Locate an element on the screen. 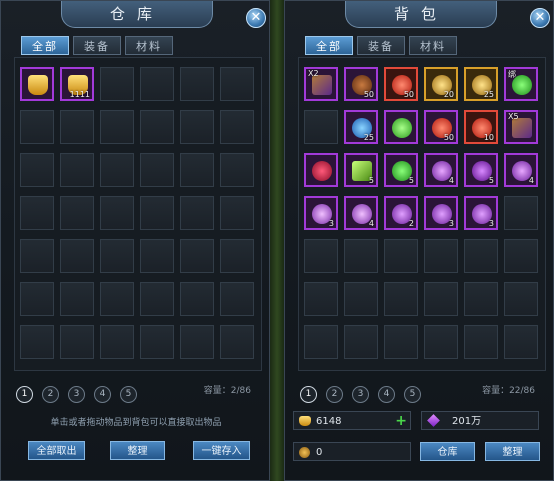  inventory-slot: 2 is located at coordinates (401, 213).